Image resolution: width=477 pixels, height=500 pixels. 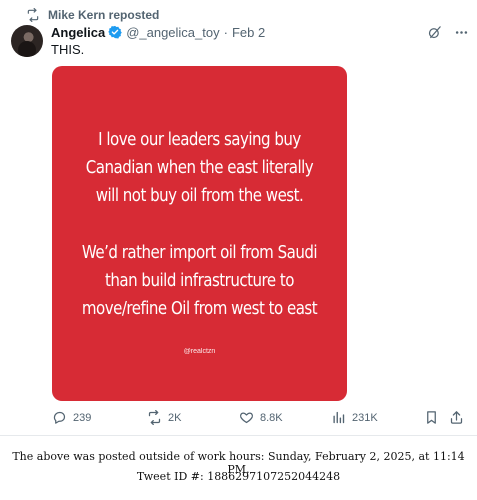 What do you see at coordinates (172, 32) in the screenshot?
I see `author-handle: @_angelica_toy` at bounding box center [172, 32].